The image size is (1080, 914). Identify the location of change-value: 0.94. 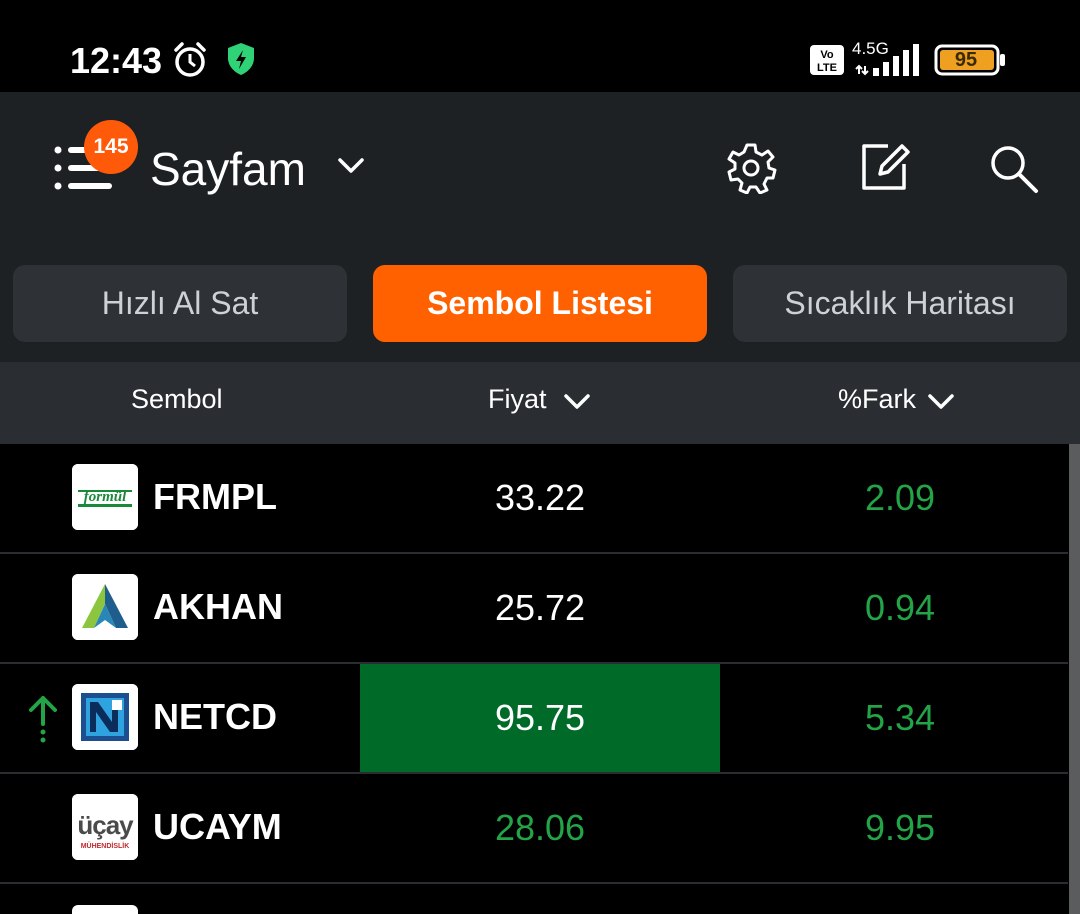
(900, 607).